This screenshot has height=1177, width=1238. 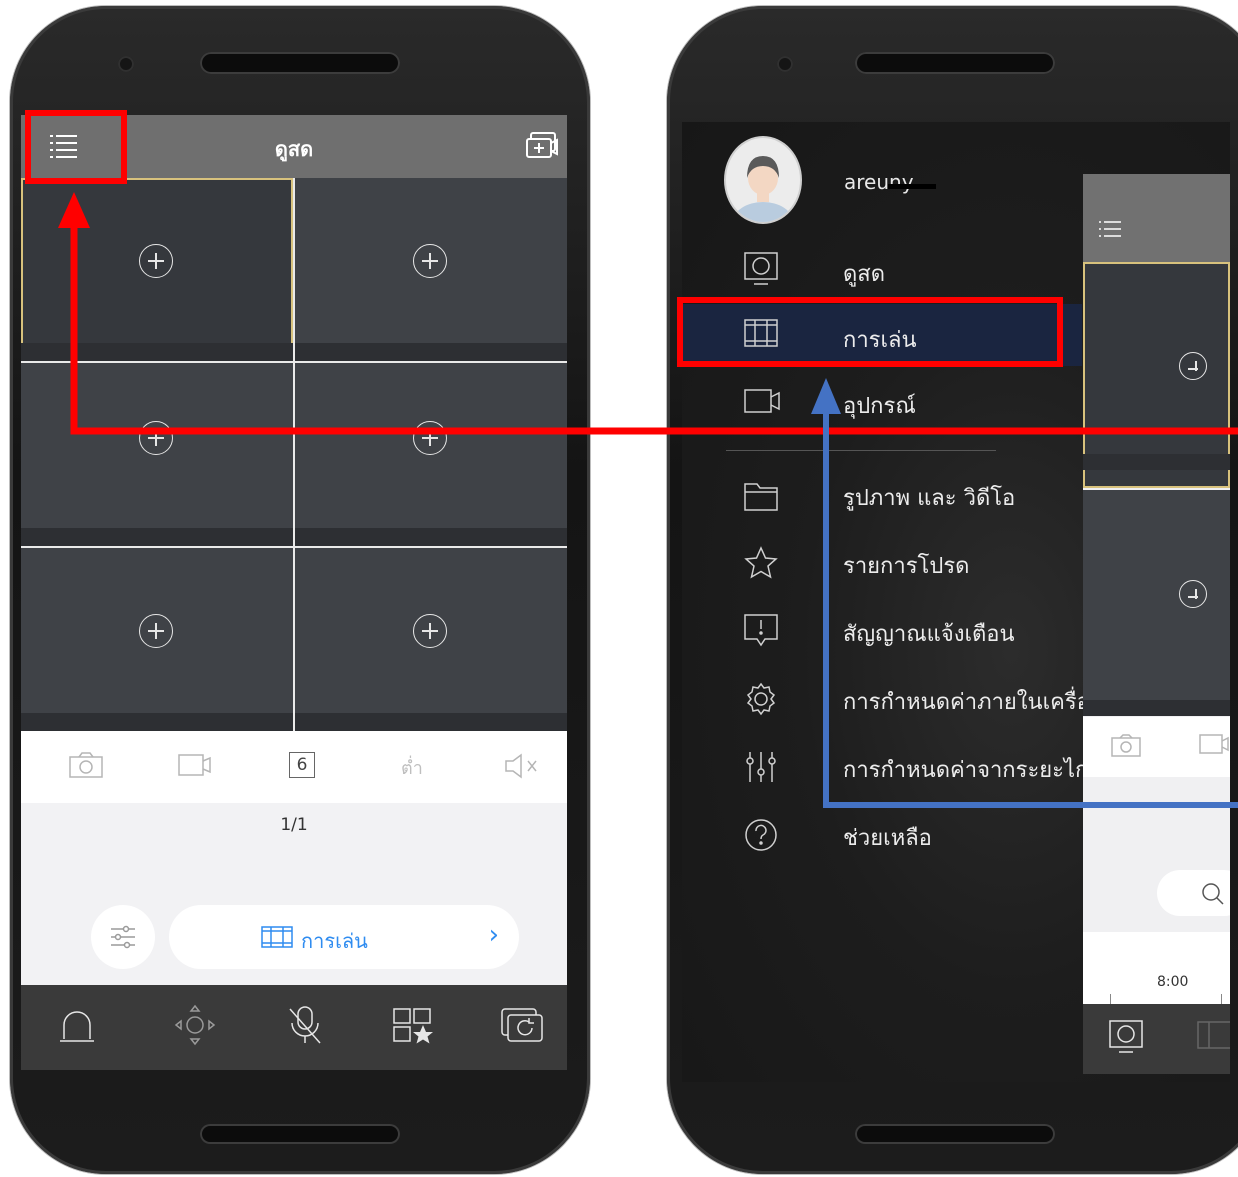 What do you see at coordinates (761, 497) in the screenshot?
I see `folder-icon` at bounding box center [761, 497].